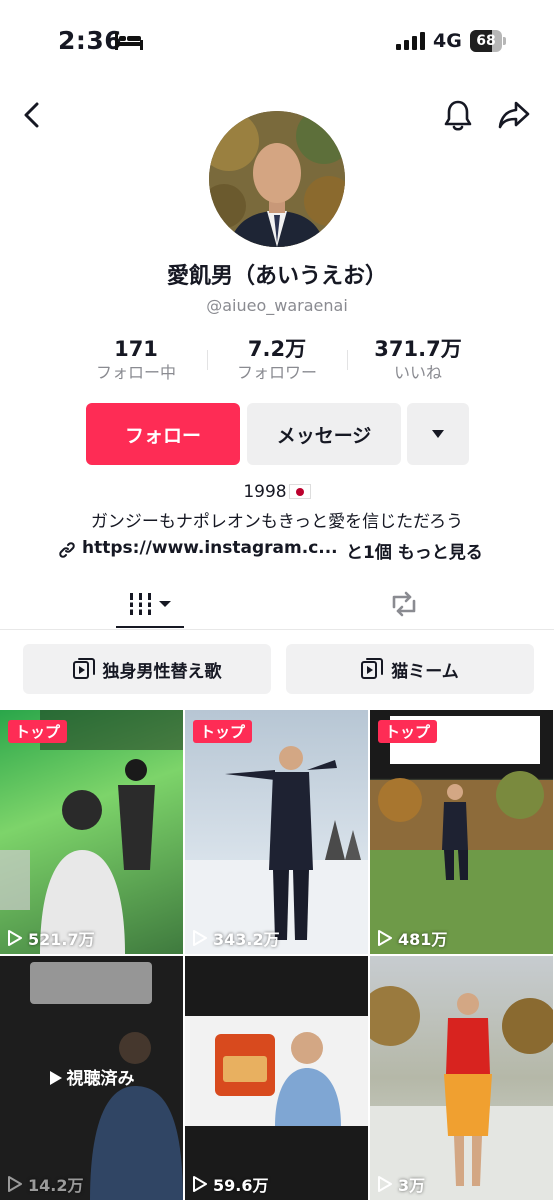  I want to click on bio-text: ガンジーもナポレオンもきっと愛を信じただろう, so click(277, 522).